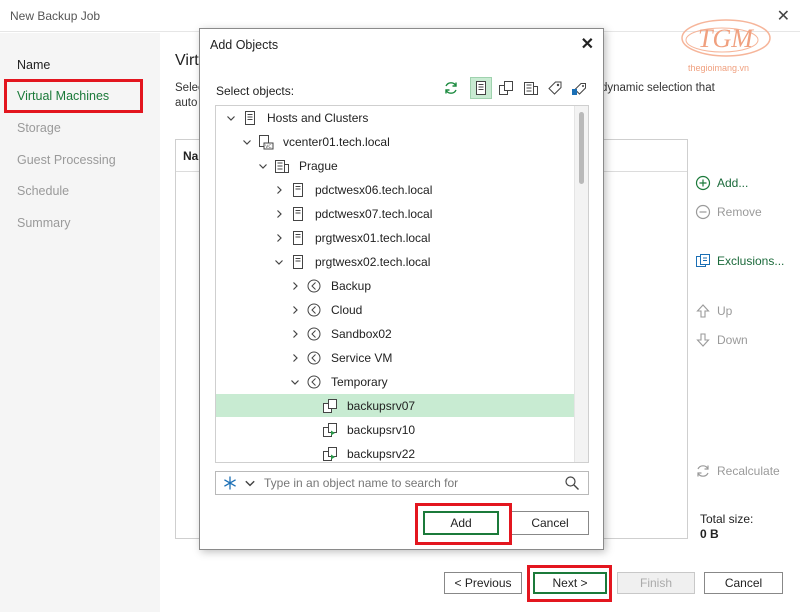 The height and width of the screenshot is (612, 800). What do you see at coordinates (190, 156) in the screenshot?
I see `column-name-header: Na` at bounding box center [190, 156].